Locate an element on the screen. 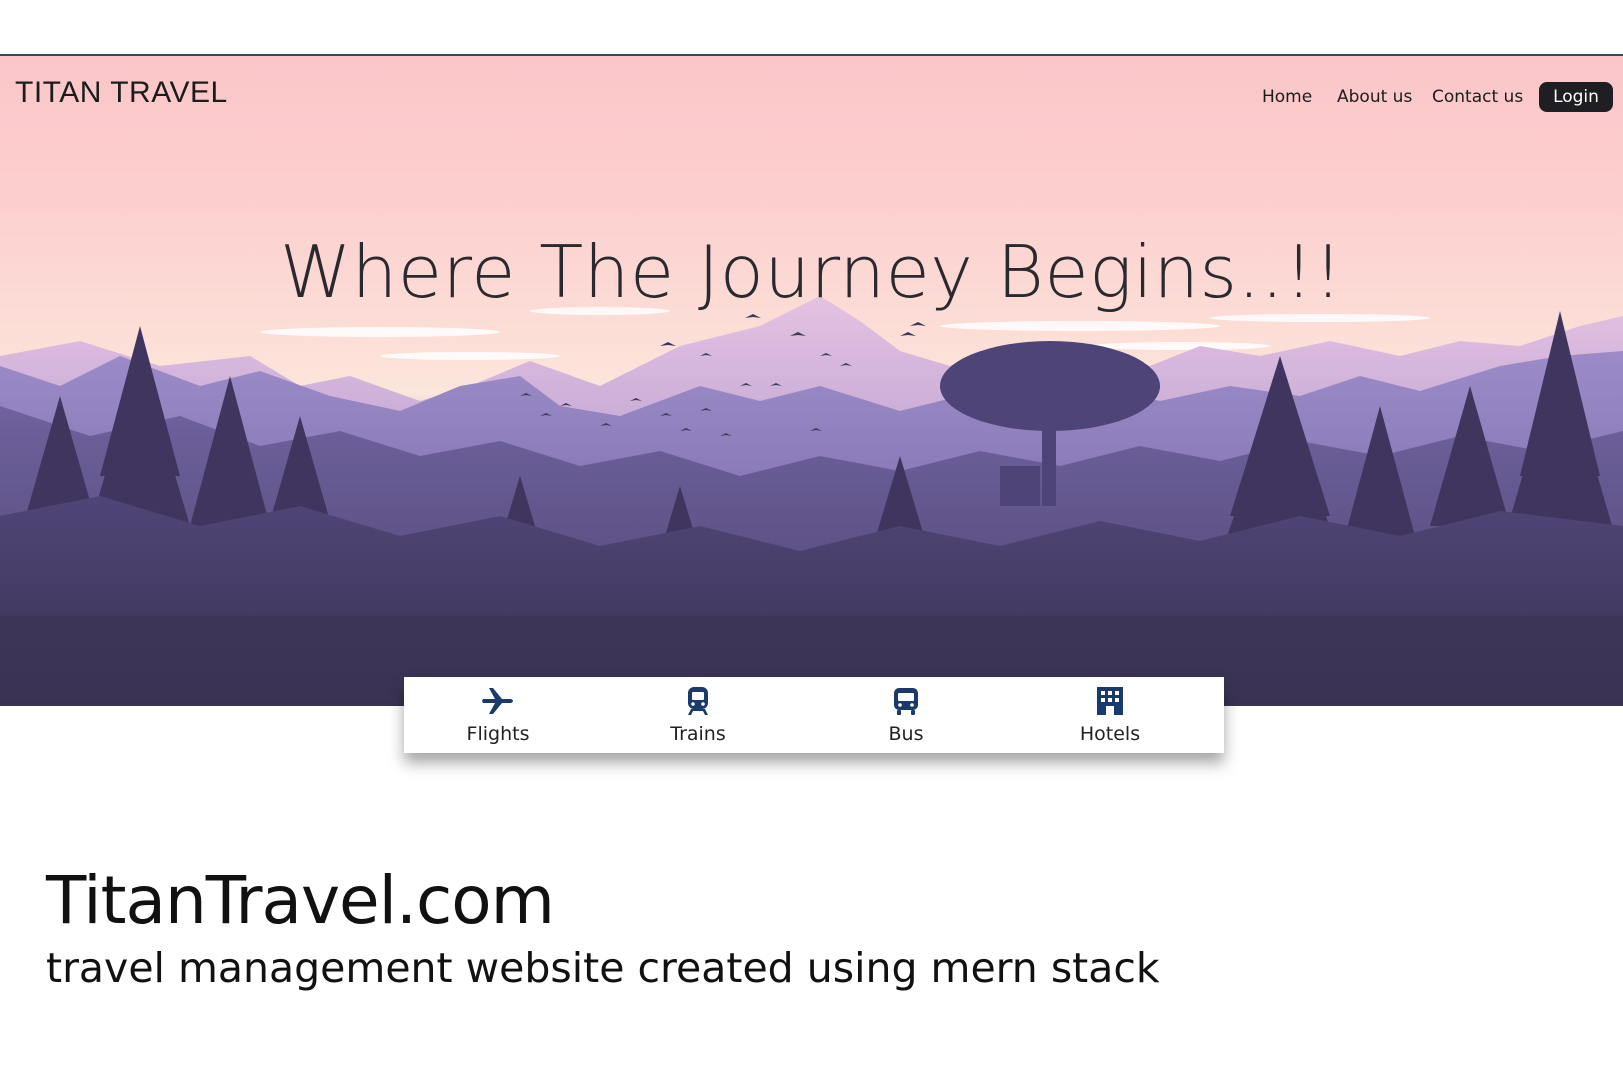 The height and width of the screenshot is (1080, 1623). page-top-margin is located at coordinates (811, 27).